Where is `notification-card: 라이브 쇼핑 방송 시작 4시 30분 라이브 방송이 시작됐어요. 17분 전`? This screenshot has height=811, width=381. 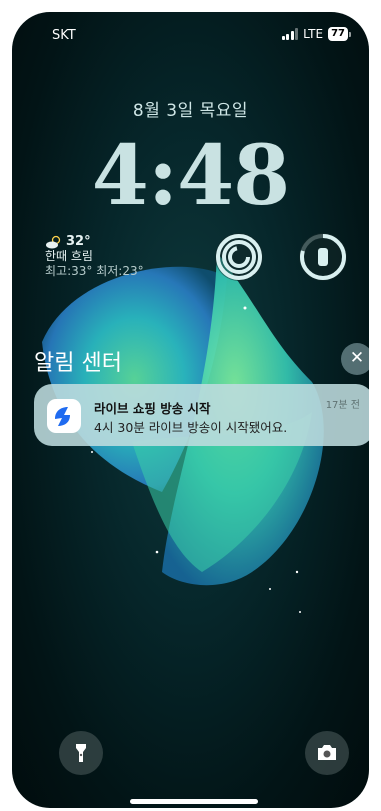
notification-card: 라이브 쇼핑 방송 시작 4시 30분 라이브 방송이 시작됐어요. 17분 전 is located at coordinates (201, 415).